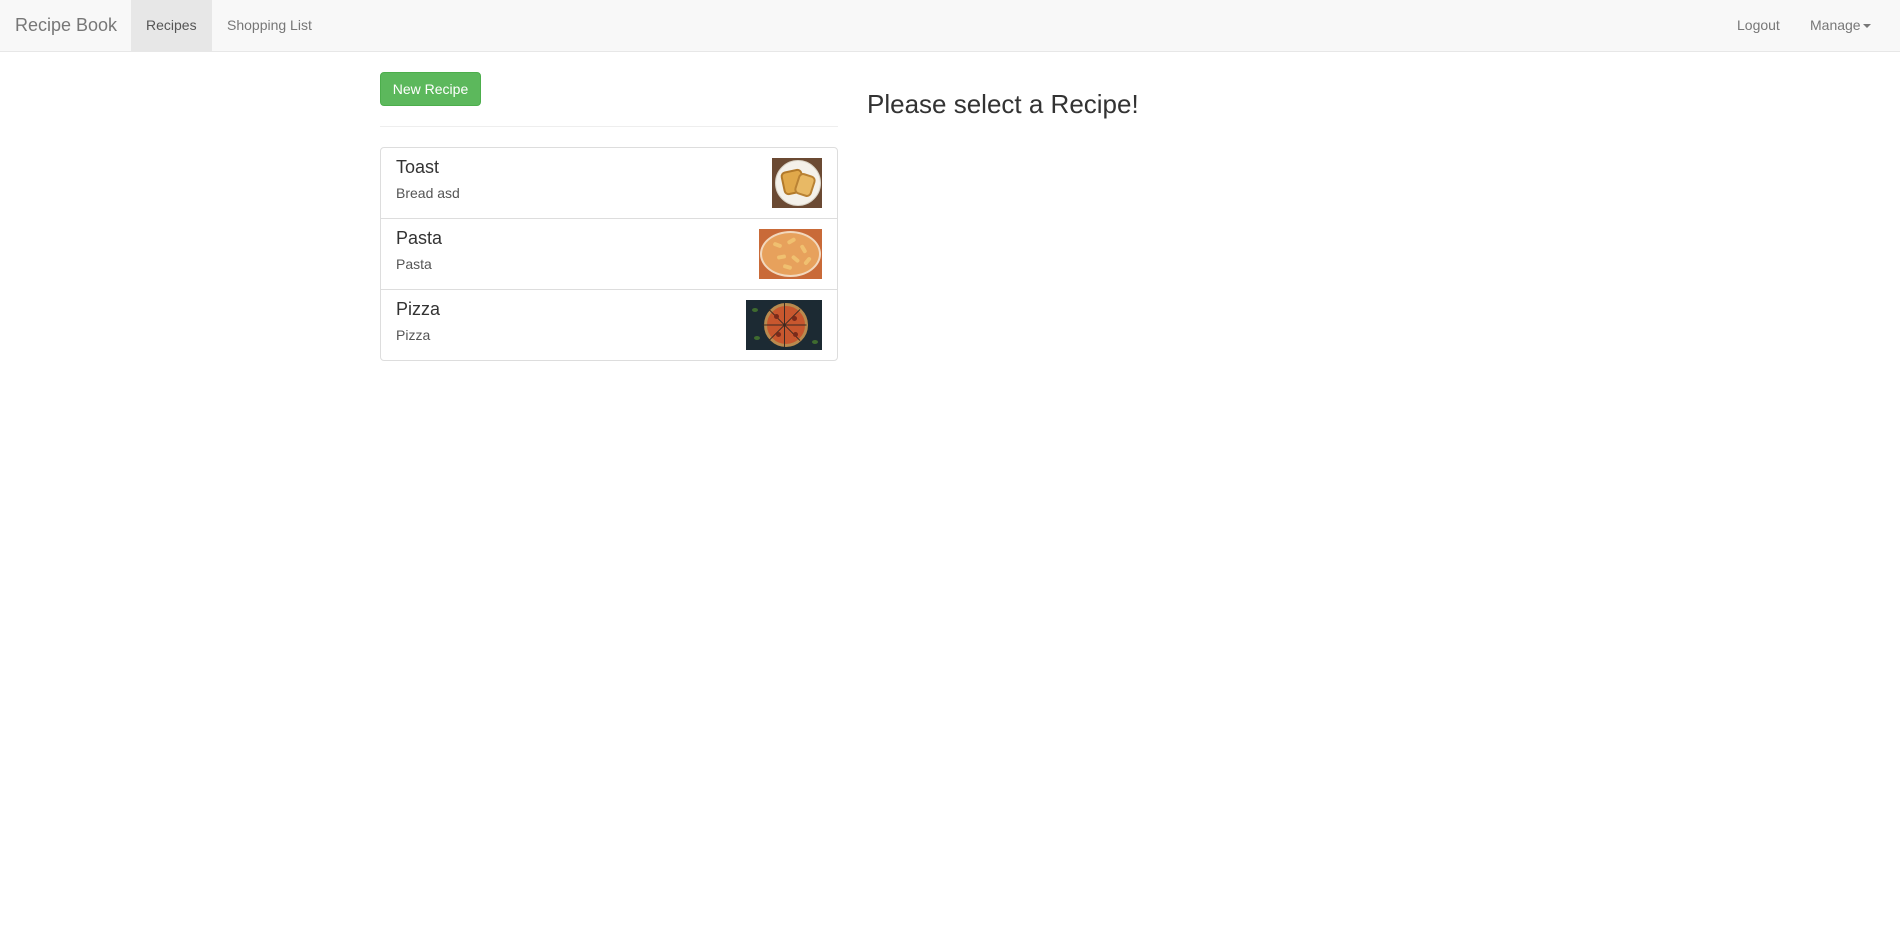 The image size is (1900, 951). Describe the element at coordinates (790, 254) in the screenshot. I see `recipe-thumbnail-pasta` at that location.